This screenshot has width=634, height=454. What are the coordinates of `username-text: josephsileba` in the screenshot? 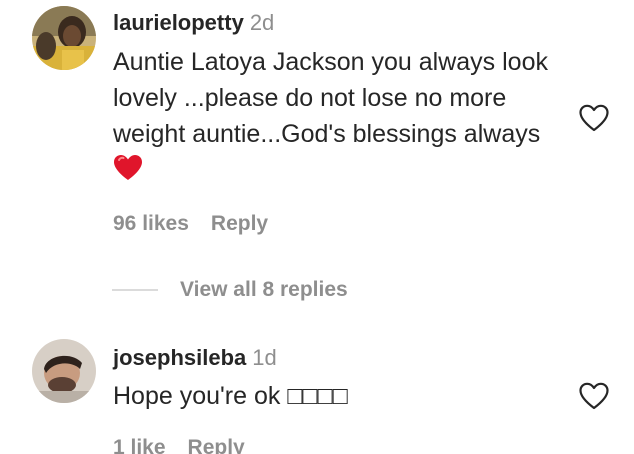 It's located at (179, 357).